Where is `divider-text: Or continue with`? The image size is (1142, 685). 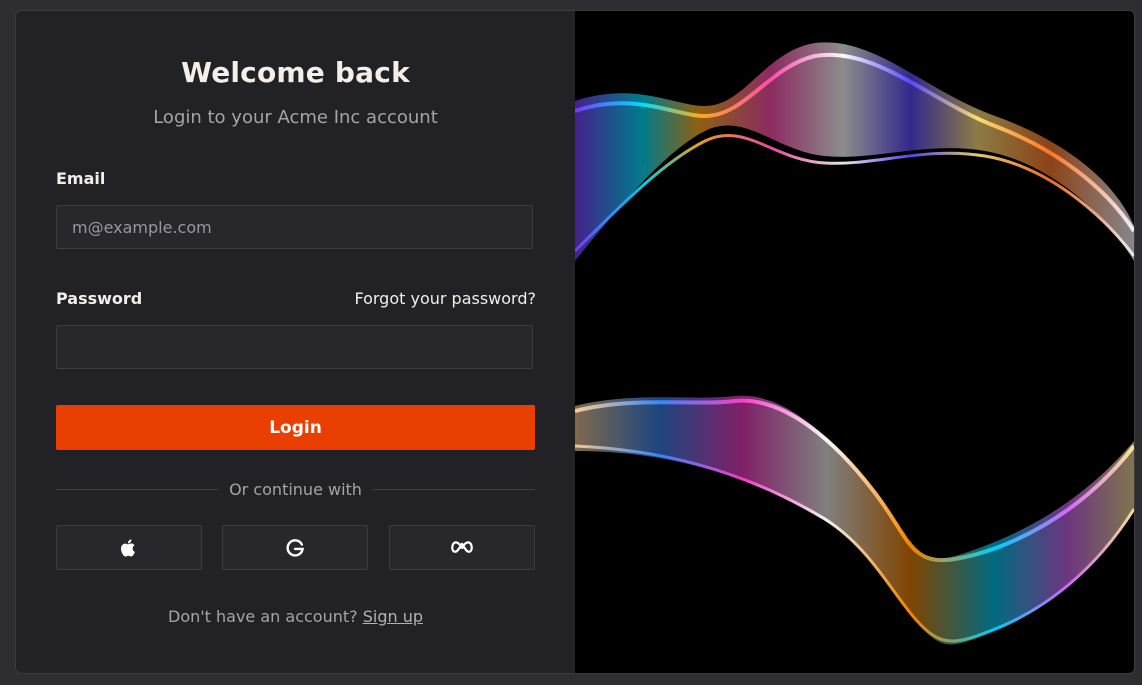
divider-text: Or continue with is located at coordinates (295, 489).